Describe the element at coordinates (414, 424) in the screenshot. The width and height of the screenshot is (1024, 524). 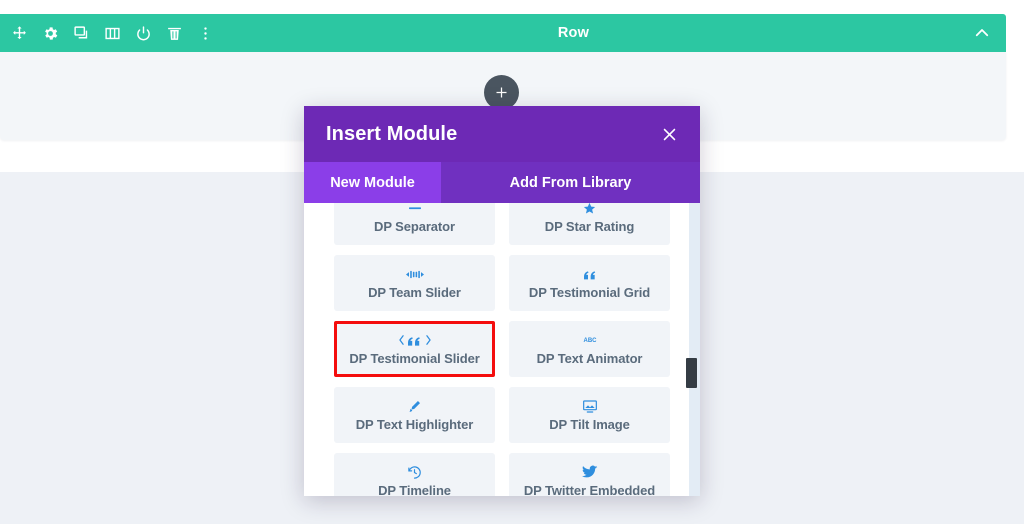
I see `module-tile-label: DP Text Highlighter` at that location.